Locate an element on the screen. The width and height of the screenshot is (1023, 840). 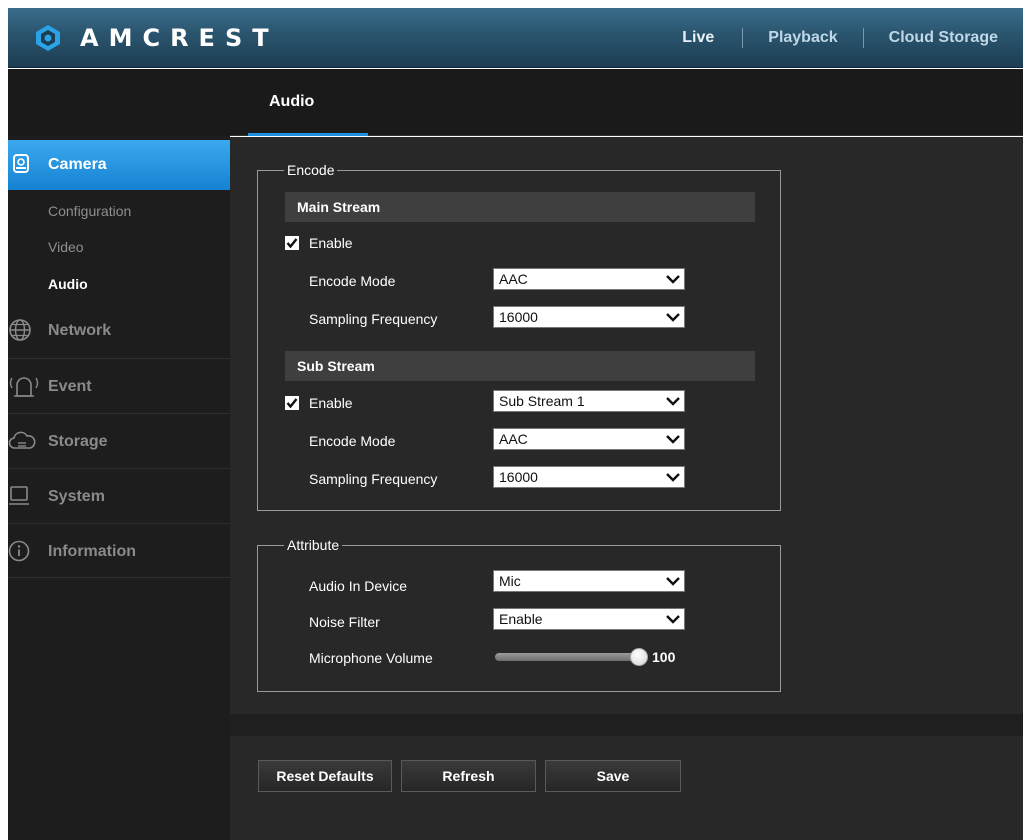
main-encode-mode-value: AAC is located at coordinates (513, 279).